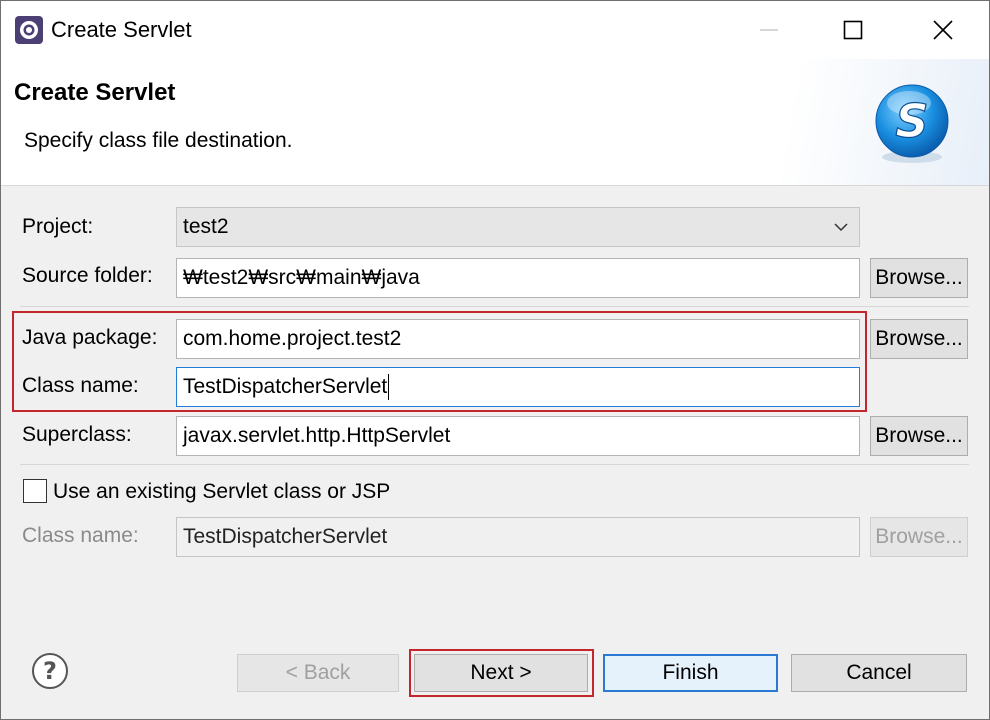 This screenshot has height=720, width=990. What do you see at coordinates (518, 227) in the screenshot?
I see `project-combo: test2` at bounding box center [518, 227].